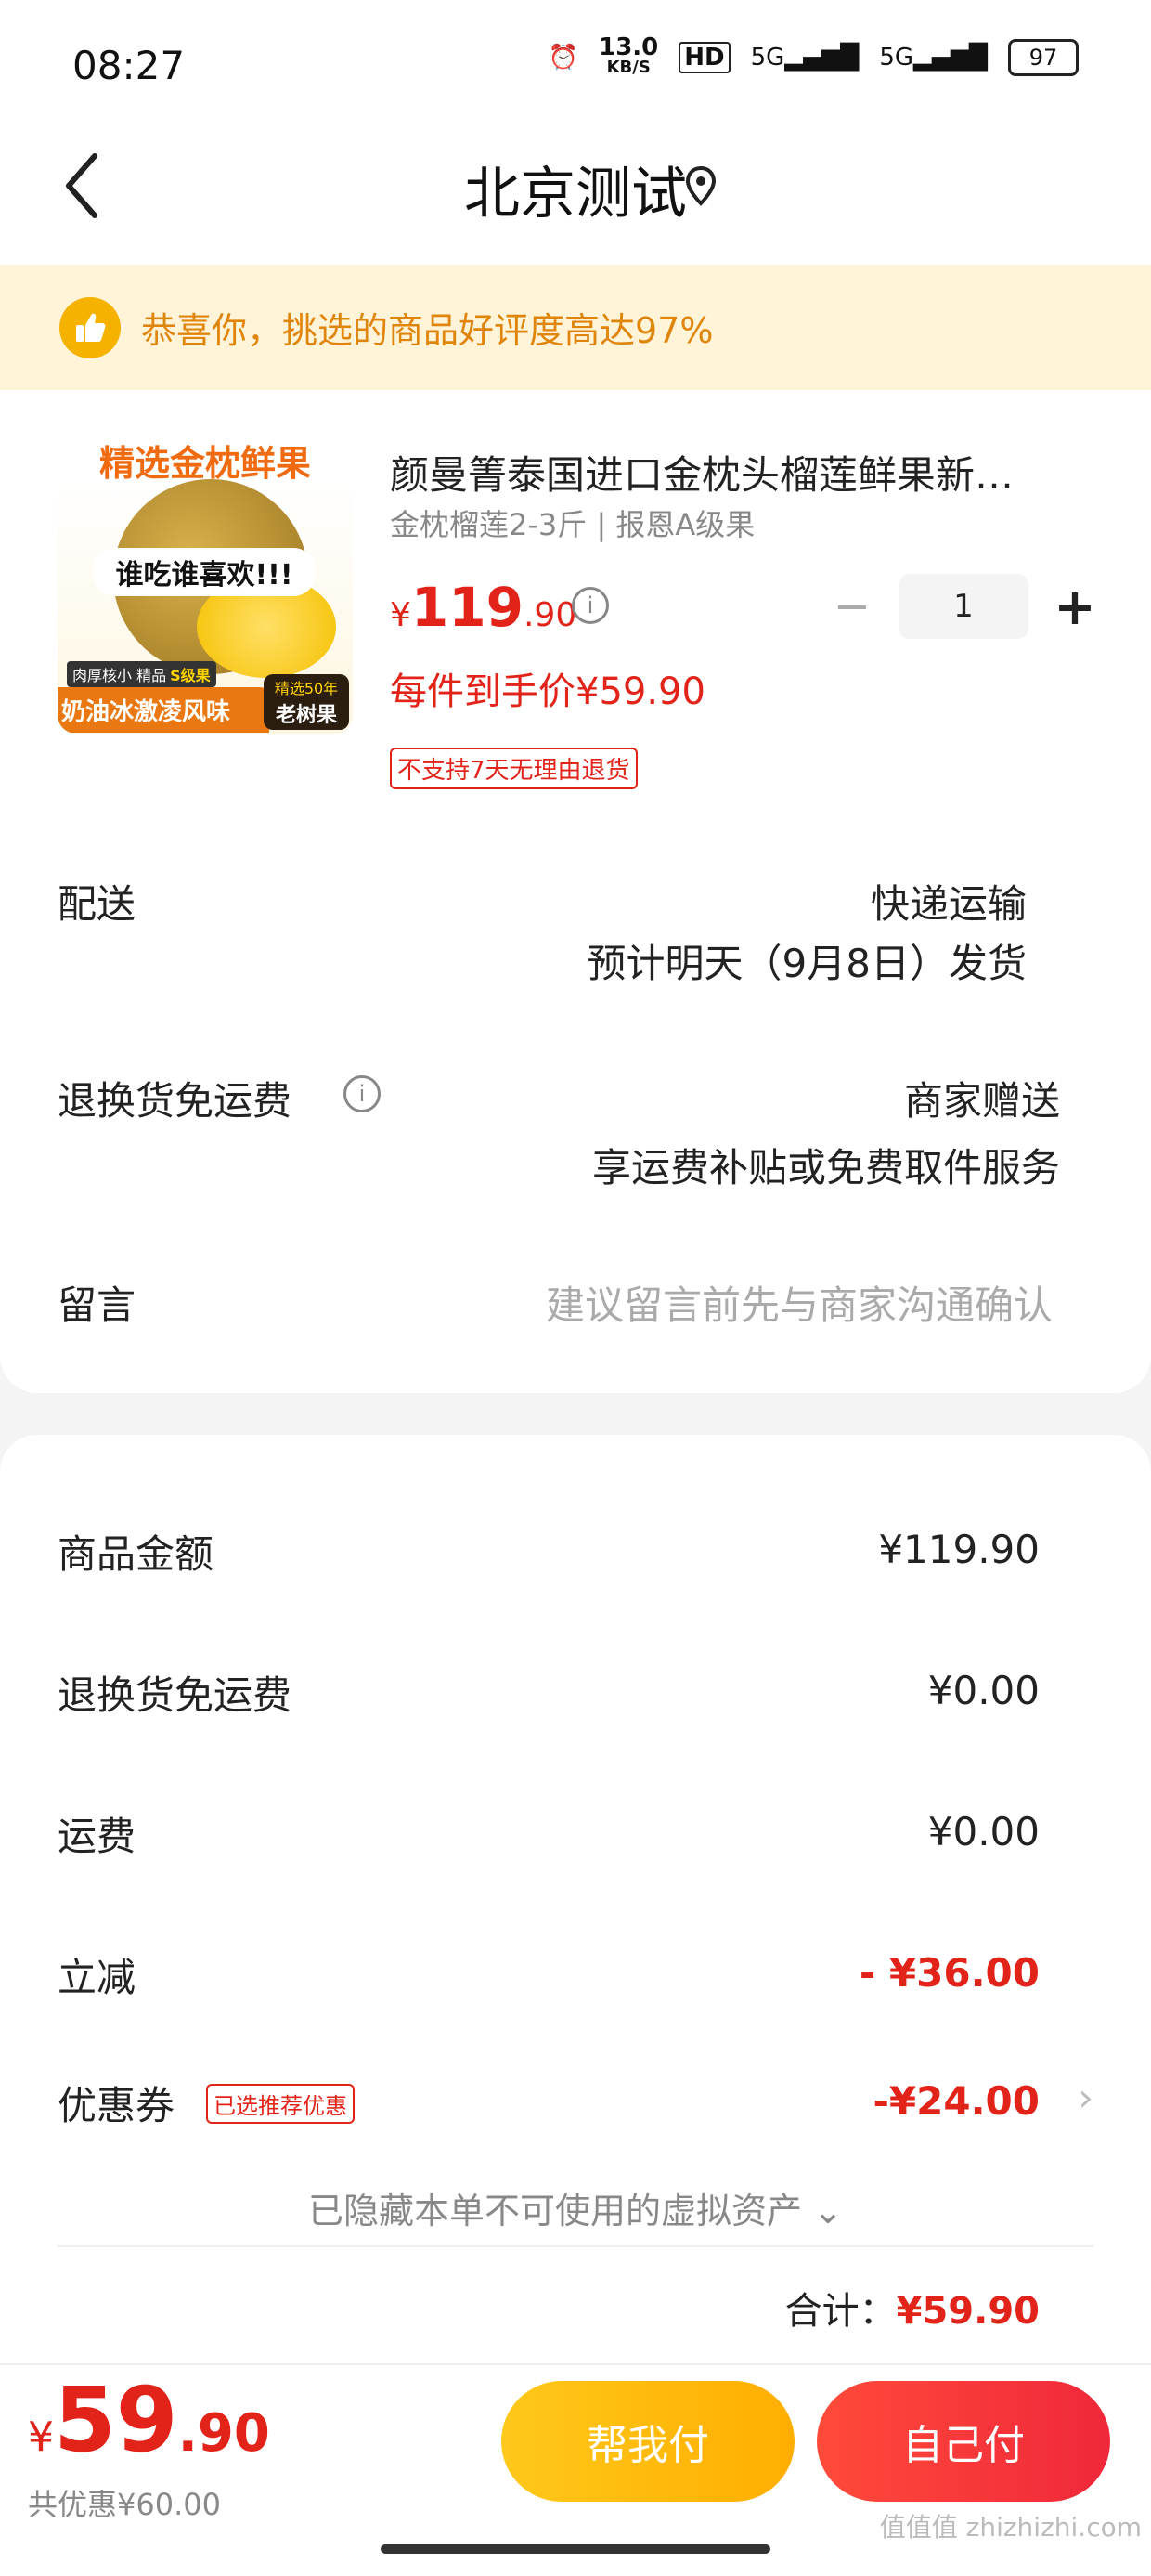 The height and width of the screenshot is (2576, 1151). I want to click on message-label: 留言, so click(97, 1305).